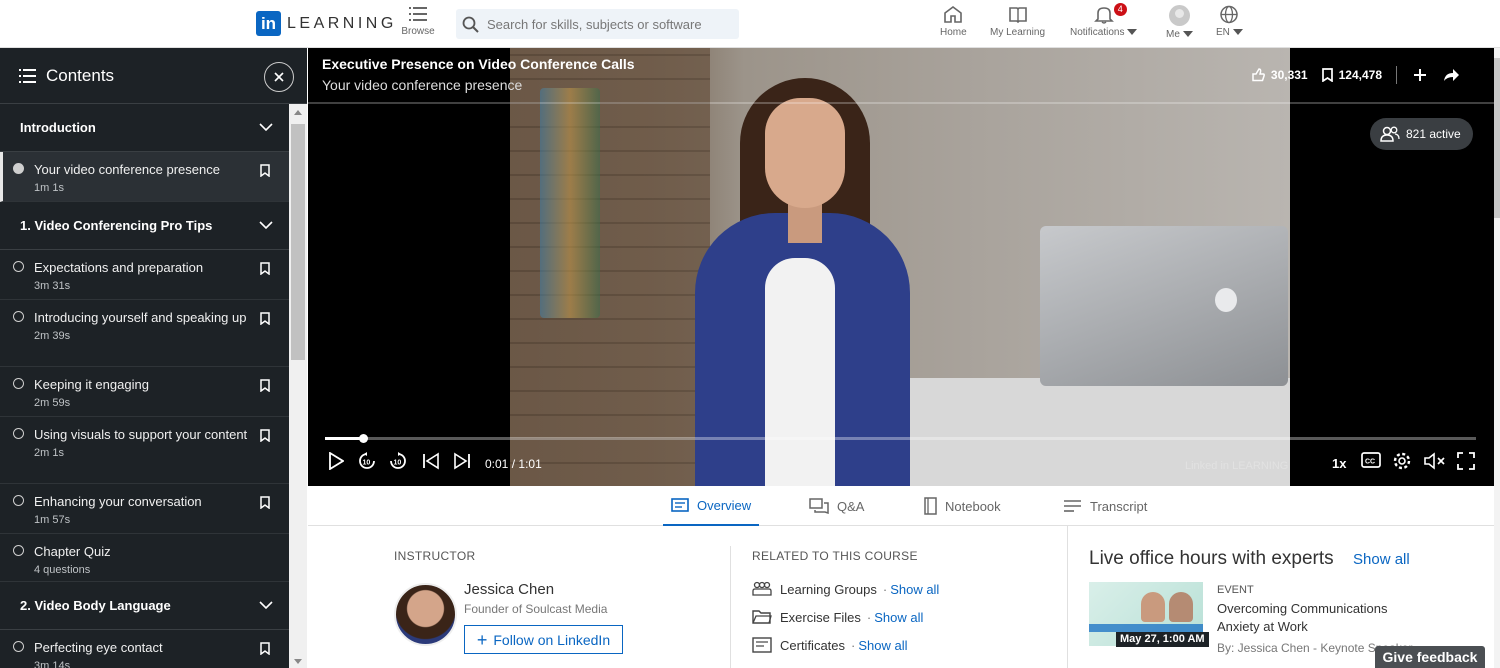  I want to click on notebook-icon, so click(930, 506).